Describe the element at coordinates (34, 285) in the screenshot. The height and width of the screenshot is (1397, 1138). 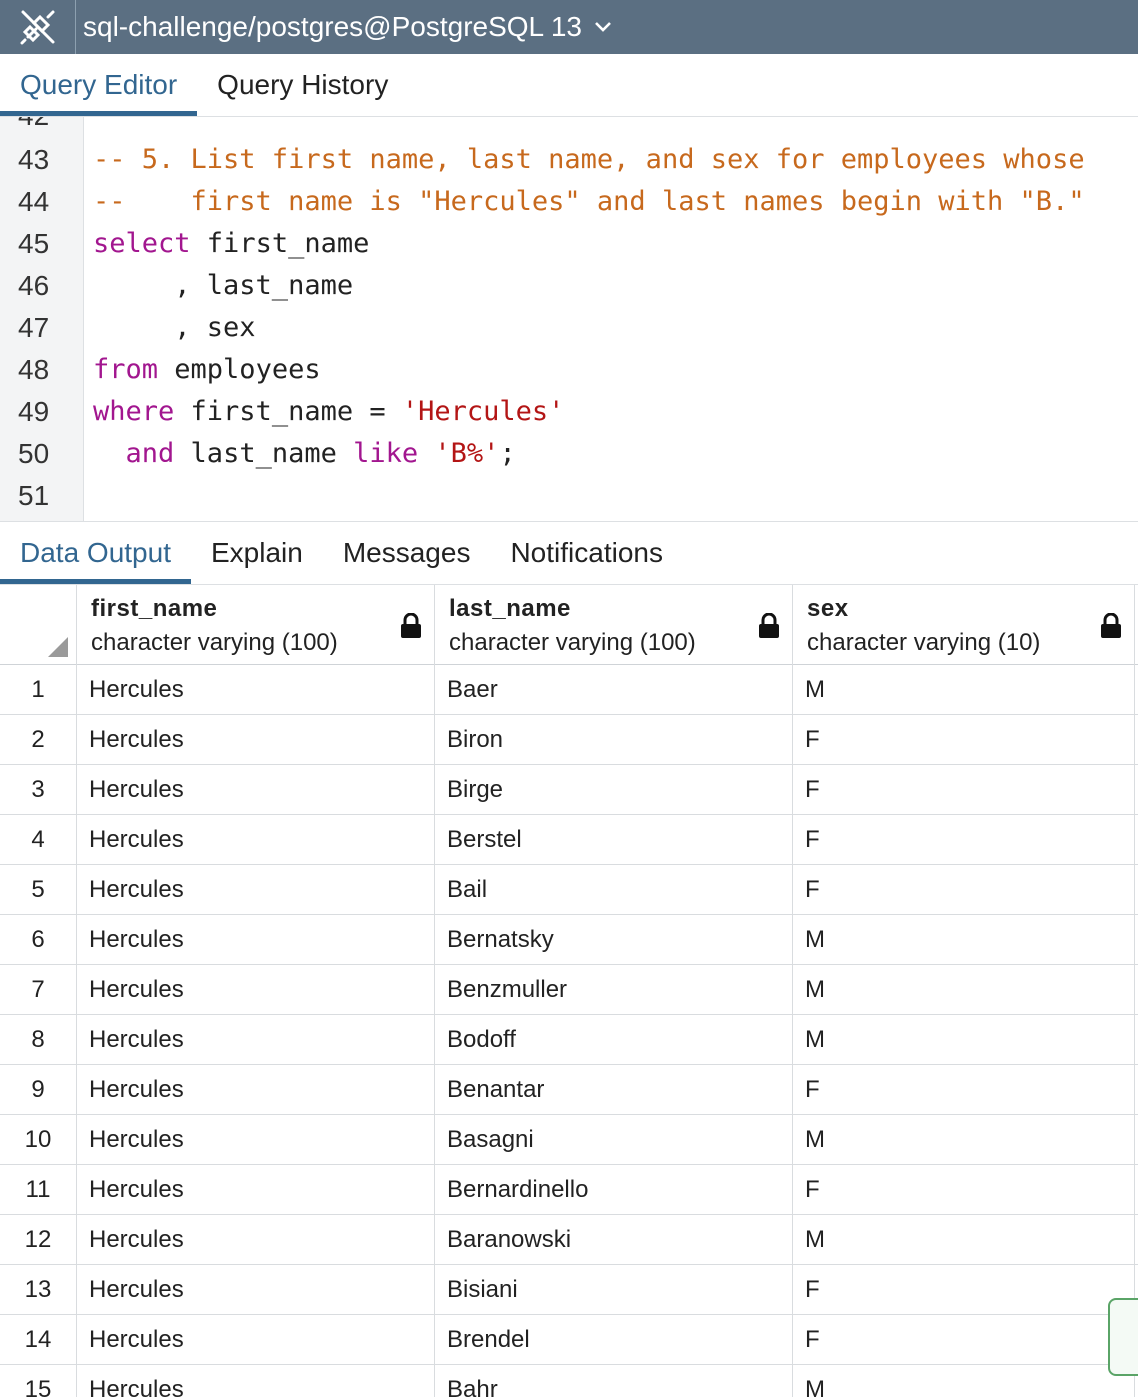
I see `line-number: 46` at that location.